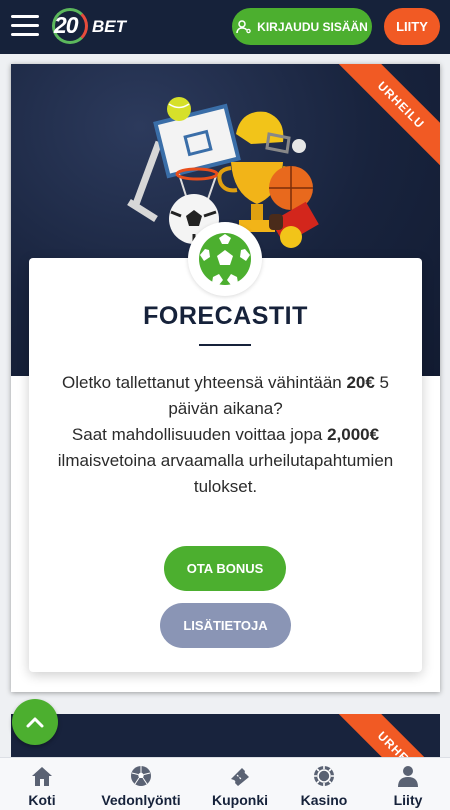 This screenshot has height=810, width=450. I want to click on prize-amount: 2,000€, so click(353, 434).